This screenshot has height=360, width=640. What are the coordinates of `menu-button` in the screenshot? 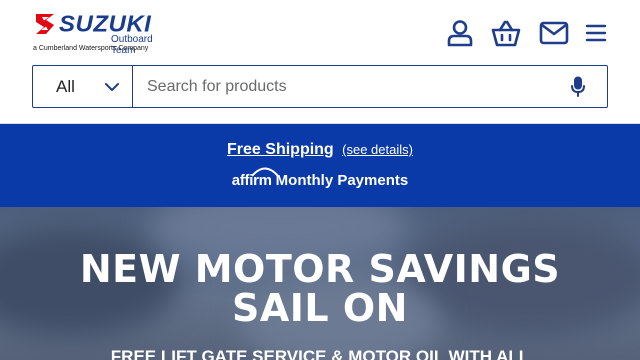 It's located at (596, 33).